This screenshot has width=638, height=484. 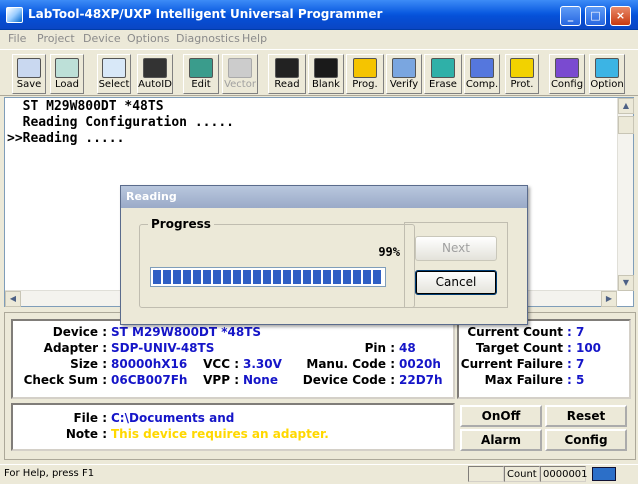 I want to click on adapter-value: SDP-UNIV-48TS, so click(x=163, y=348).